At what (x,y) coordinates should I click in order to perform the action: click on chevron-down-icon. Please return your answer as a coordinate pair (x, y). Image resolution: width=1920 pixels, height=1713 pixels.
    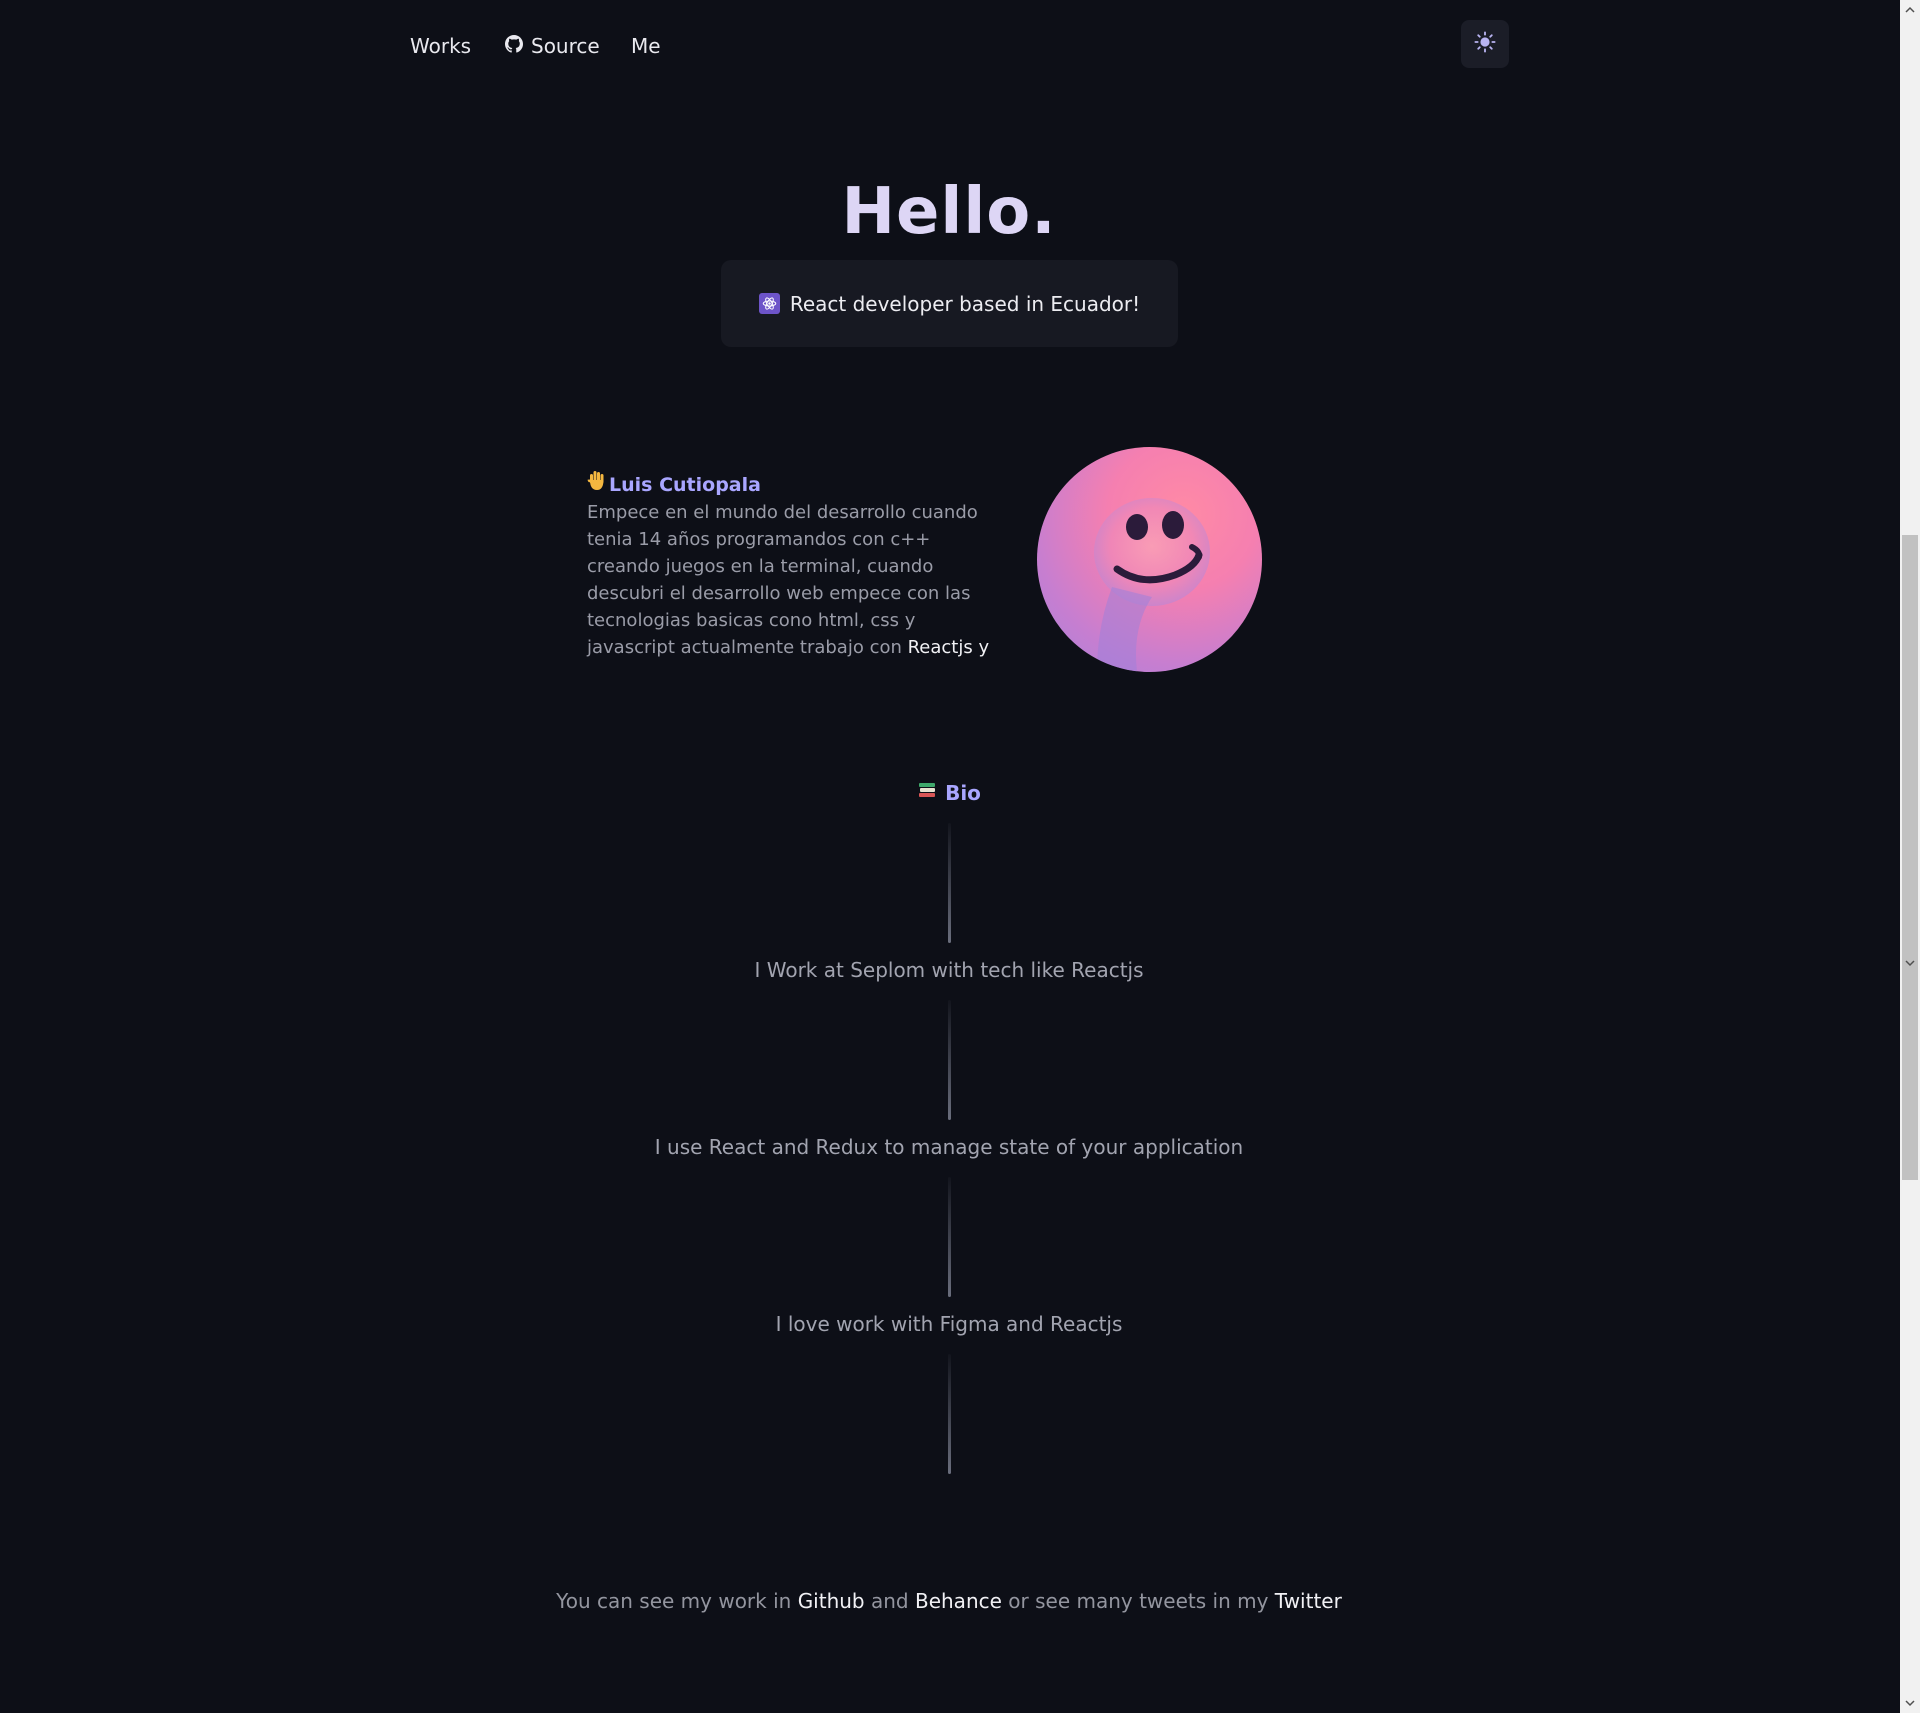
    Looking at the image, I should click on (1910, 963).